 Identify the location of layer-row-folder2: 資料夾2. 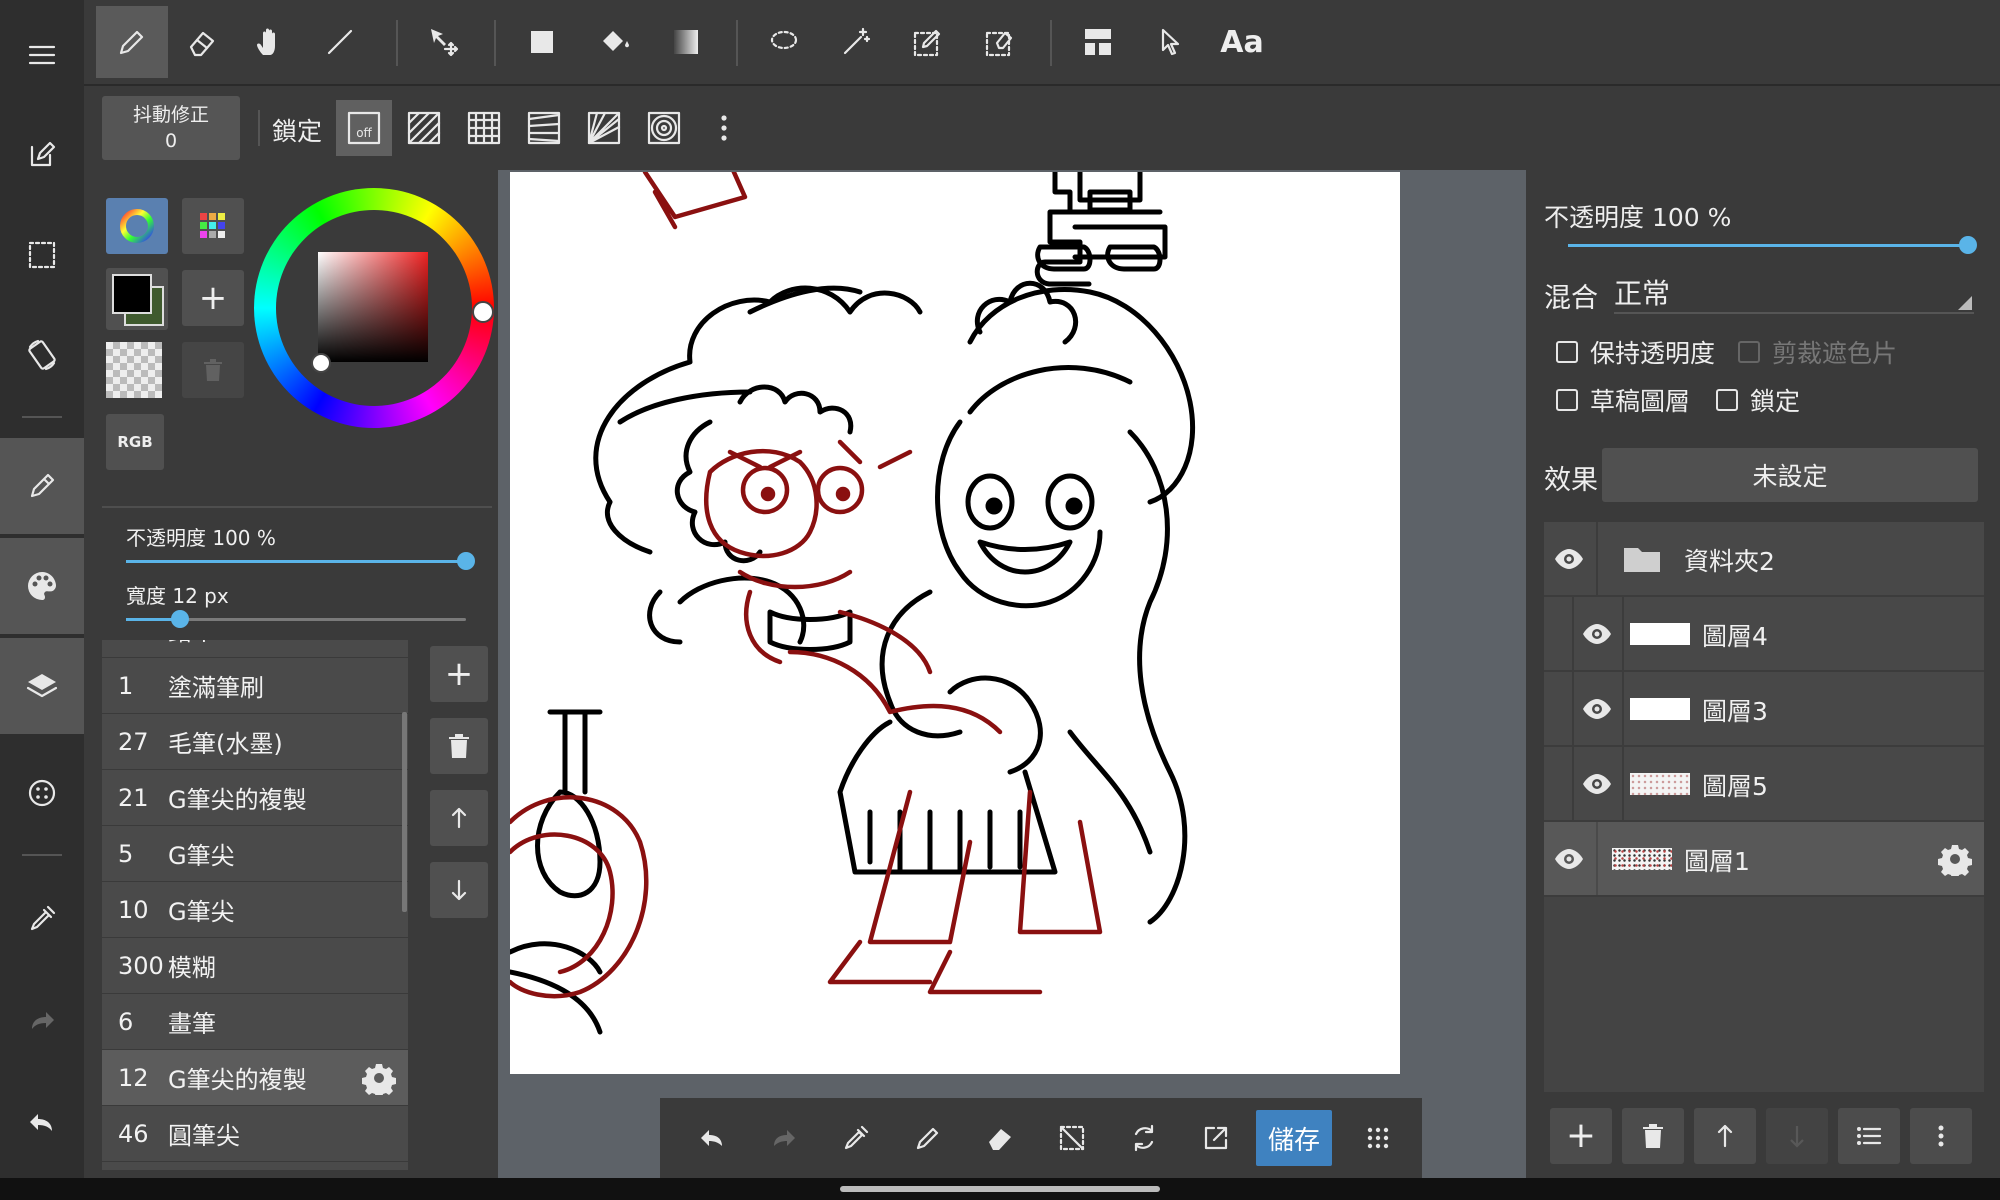
(1764, 559).